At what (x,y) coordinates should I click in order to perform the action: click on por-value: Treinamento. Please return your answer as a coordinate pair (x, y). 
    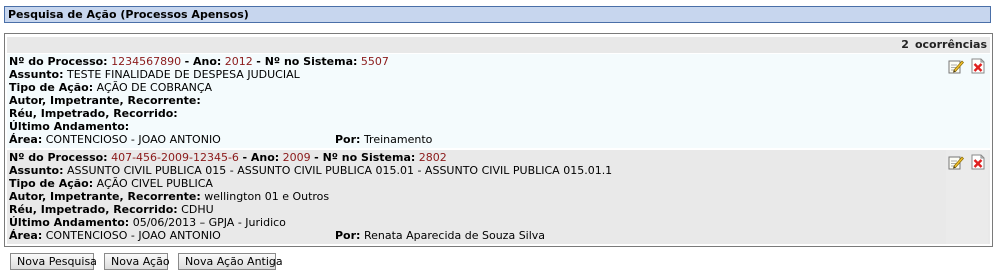
    Looking at the image, I should click on (398, 139).